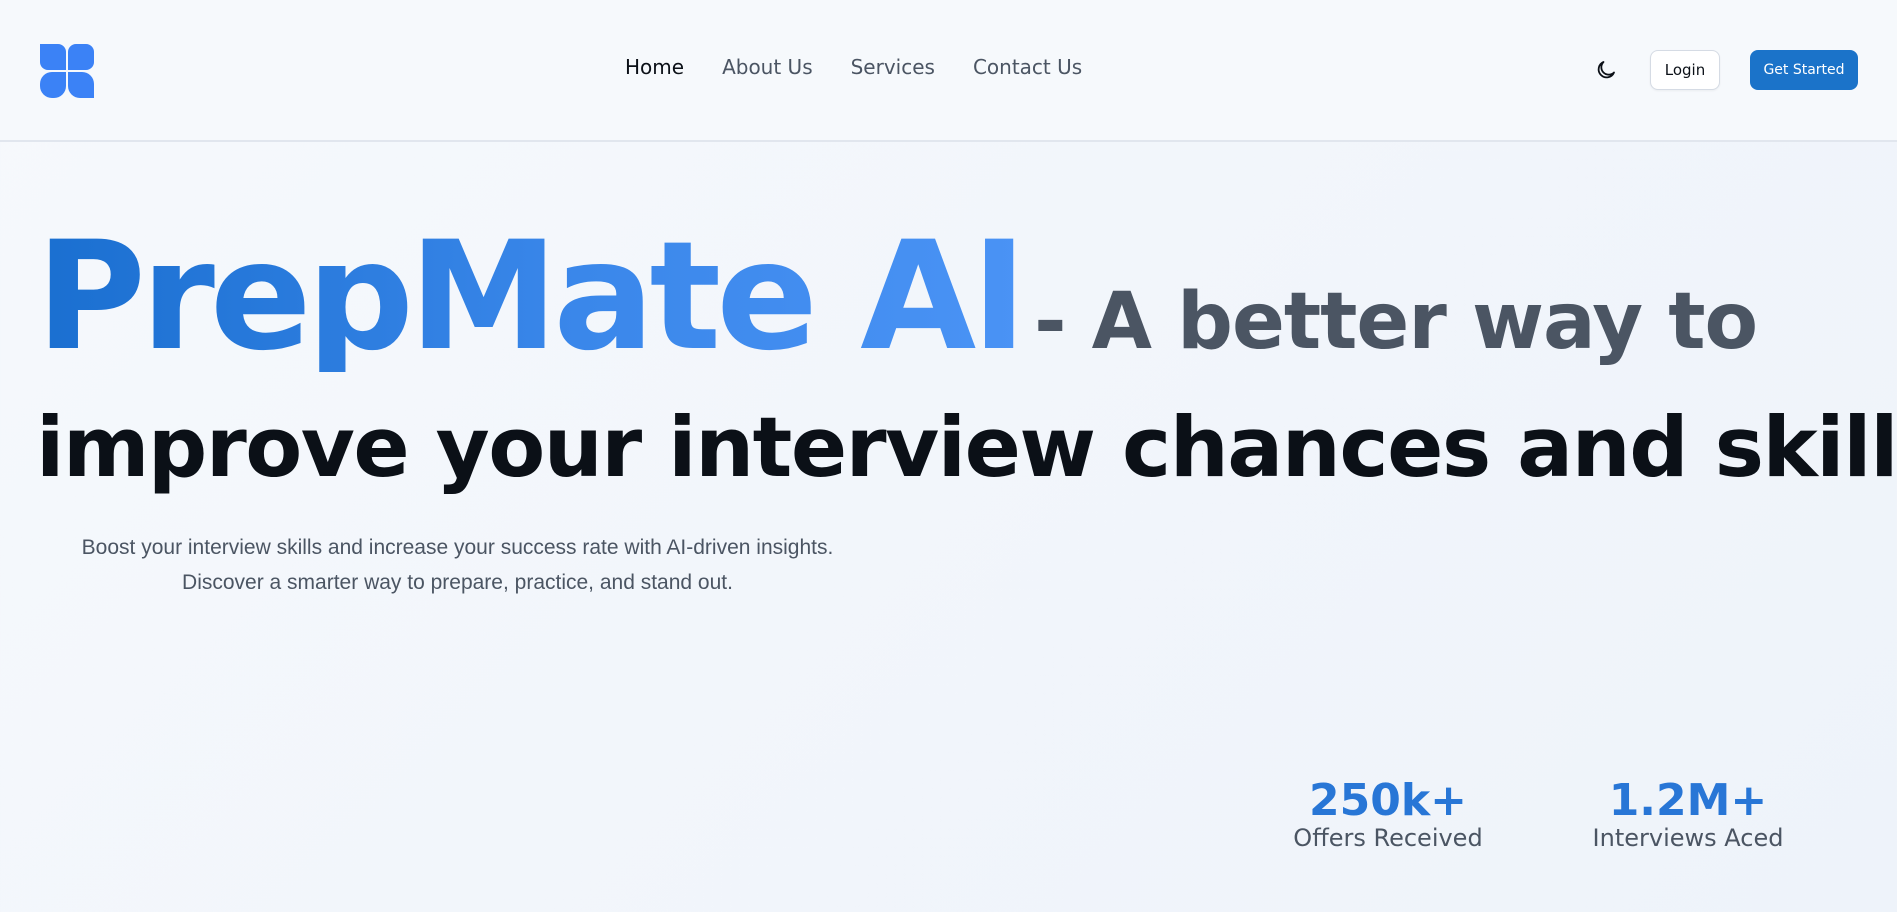  I want to click on stat-label: Offers Received, so click(1388, 838).